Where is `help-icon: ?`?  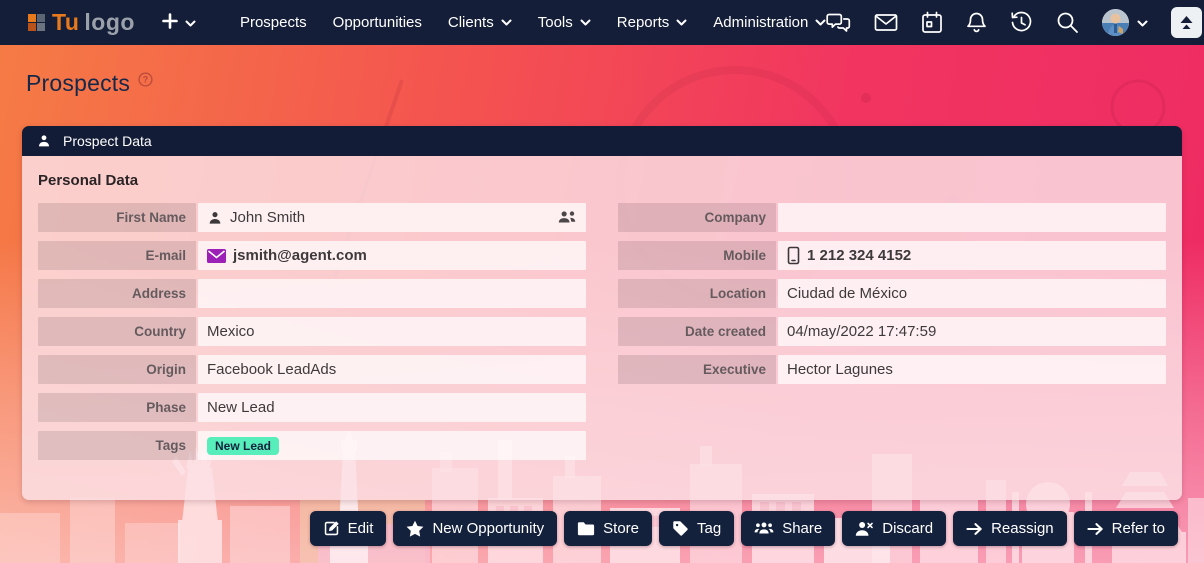 help-icon: ? is located at coordinates (145, 81).